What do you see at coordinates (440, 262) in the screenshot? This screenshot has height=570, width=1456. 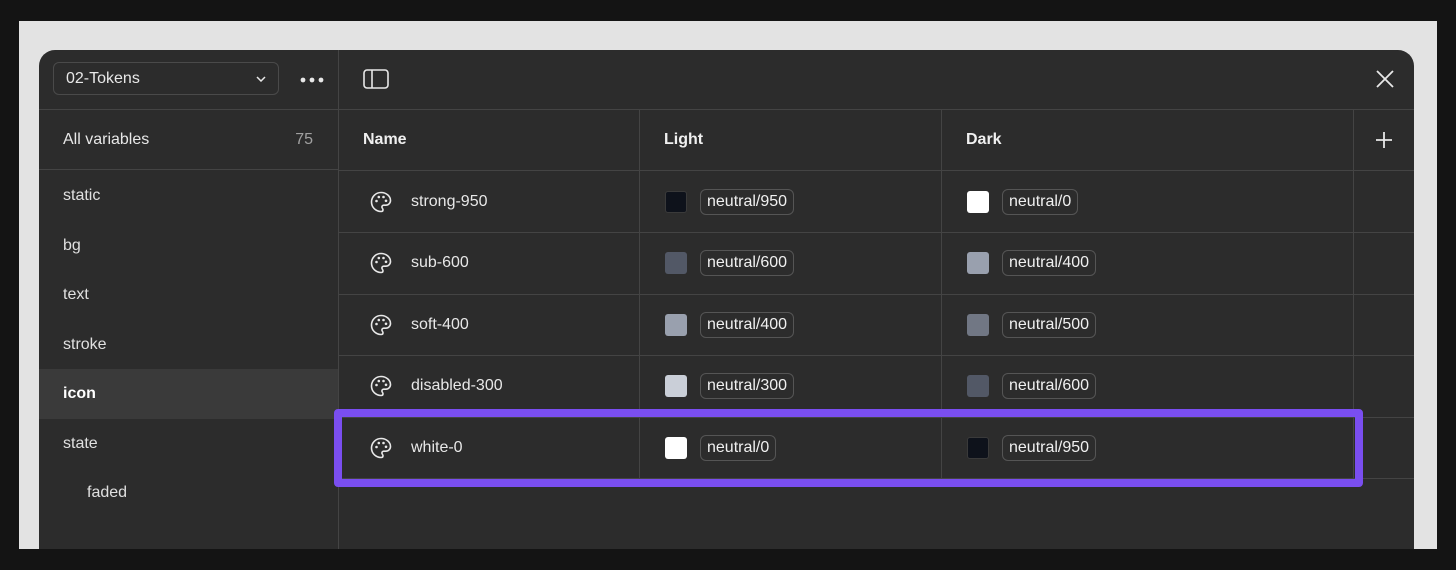 I see `variable-name: sub-600` at bounding box center [440, 262].